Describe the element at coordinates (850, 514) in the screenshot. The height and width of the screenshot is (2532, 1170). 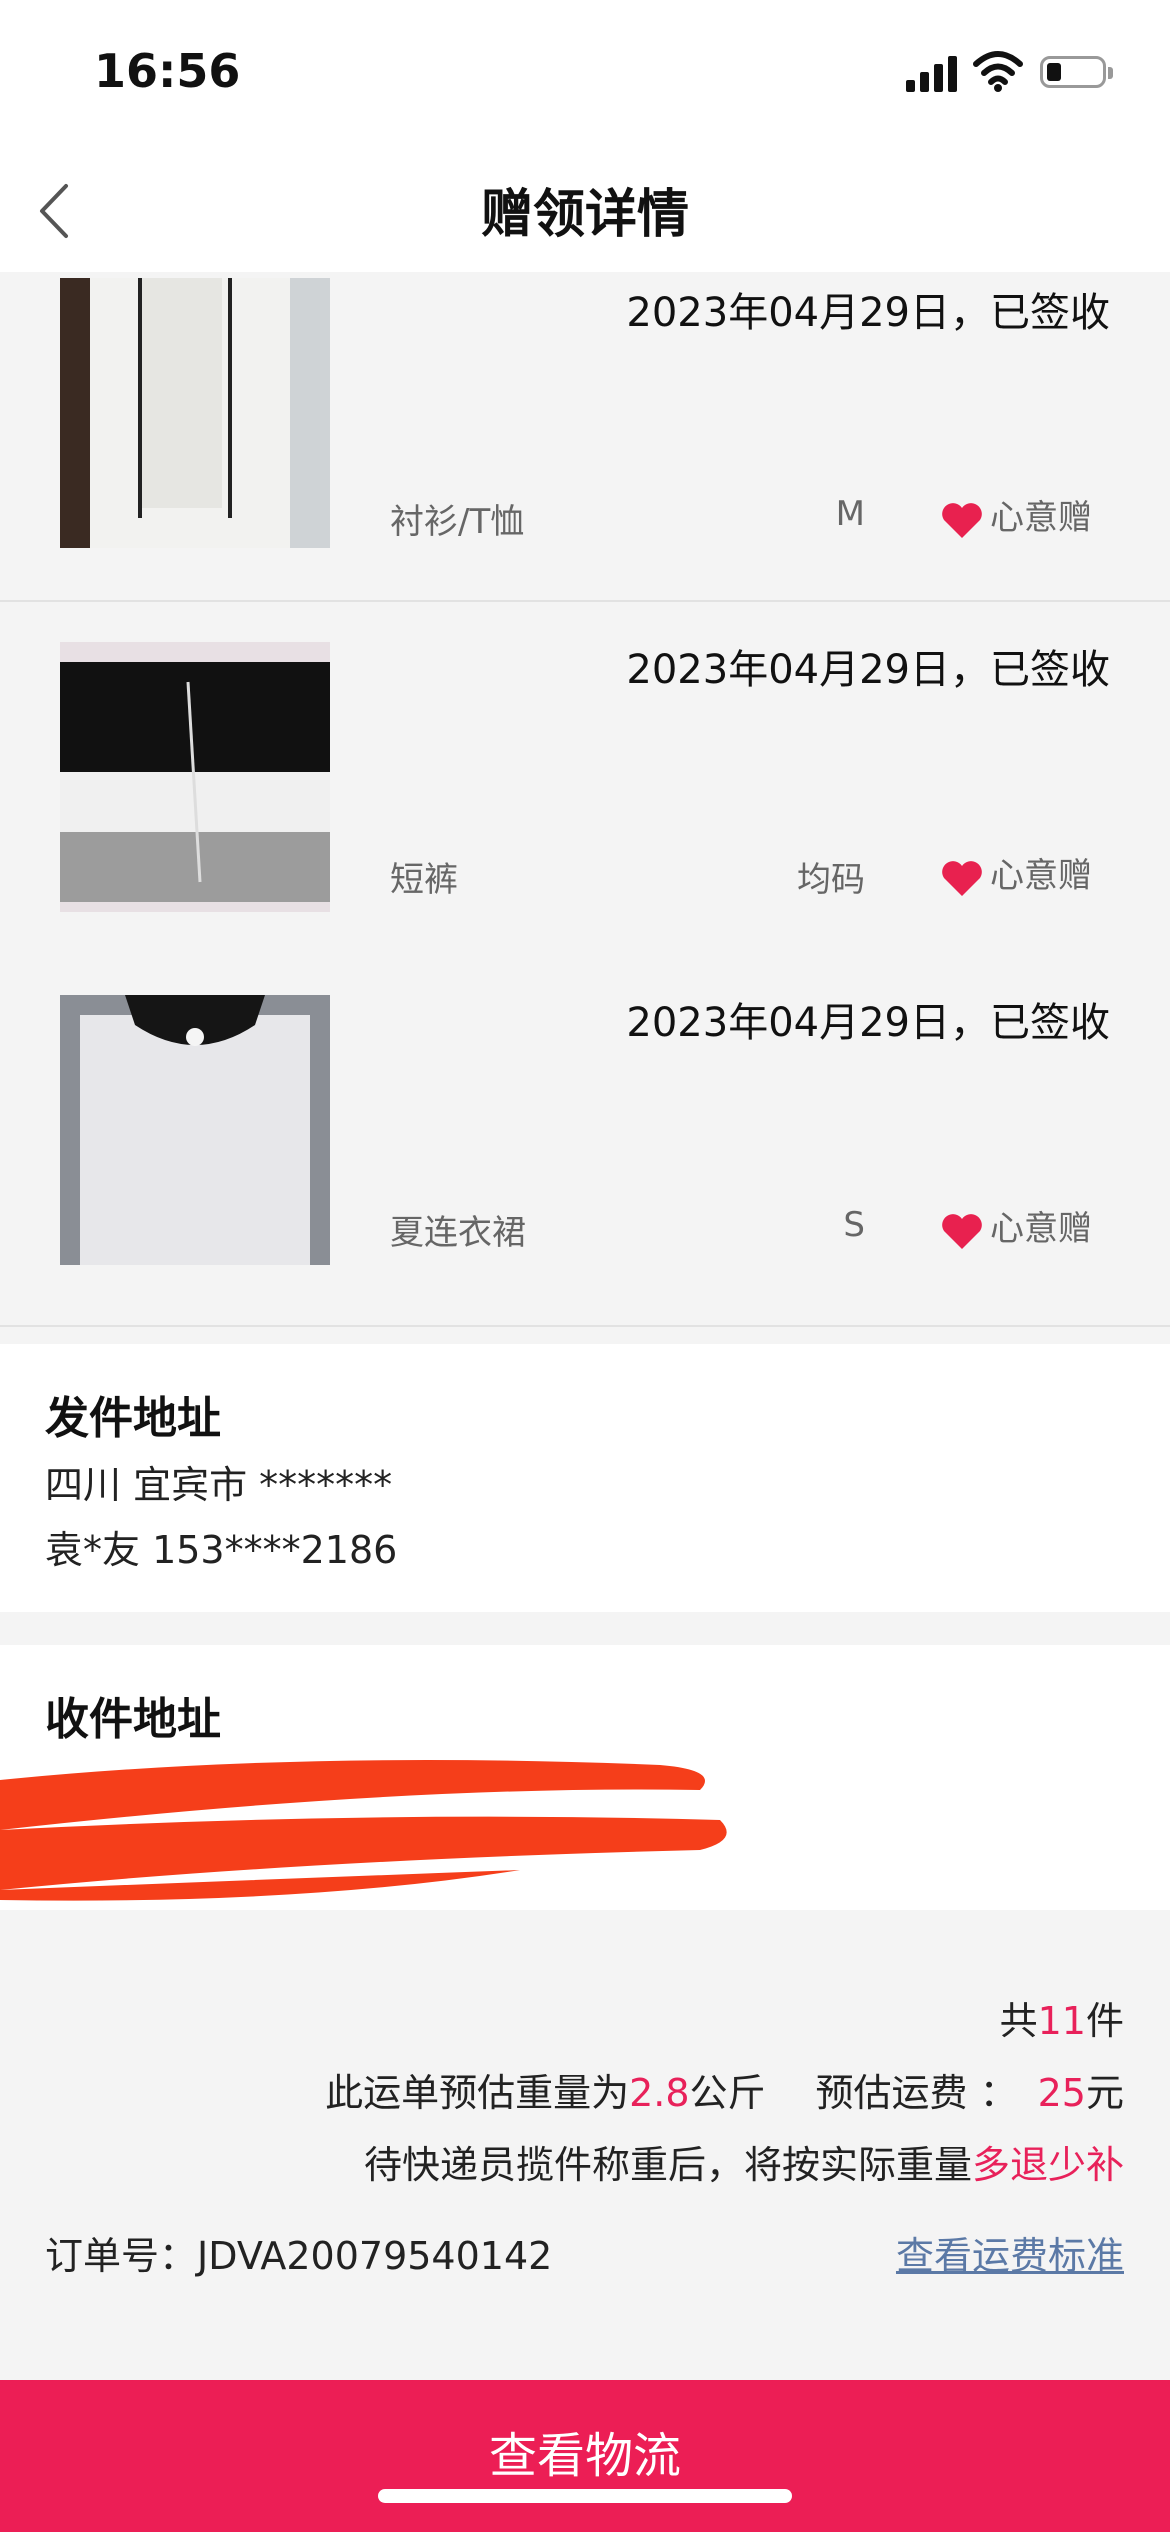
I see `item-size: M` at that location.